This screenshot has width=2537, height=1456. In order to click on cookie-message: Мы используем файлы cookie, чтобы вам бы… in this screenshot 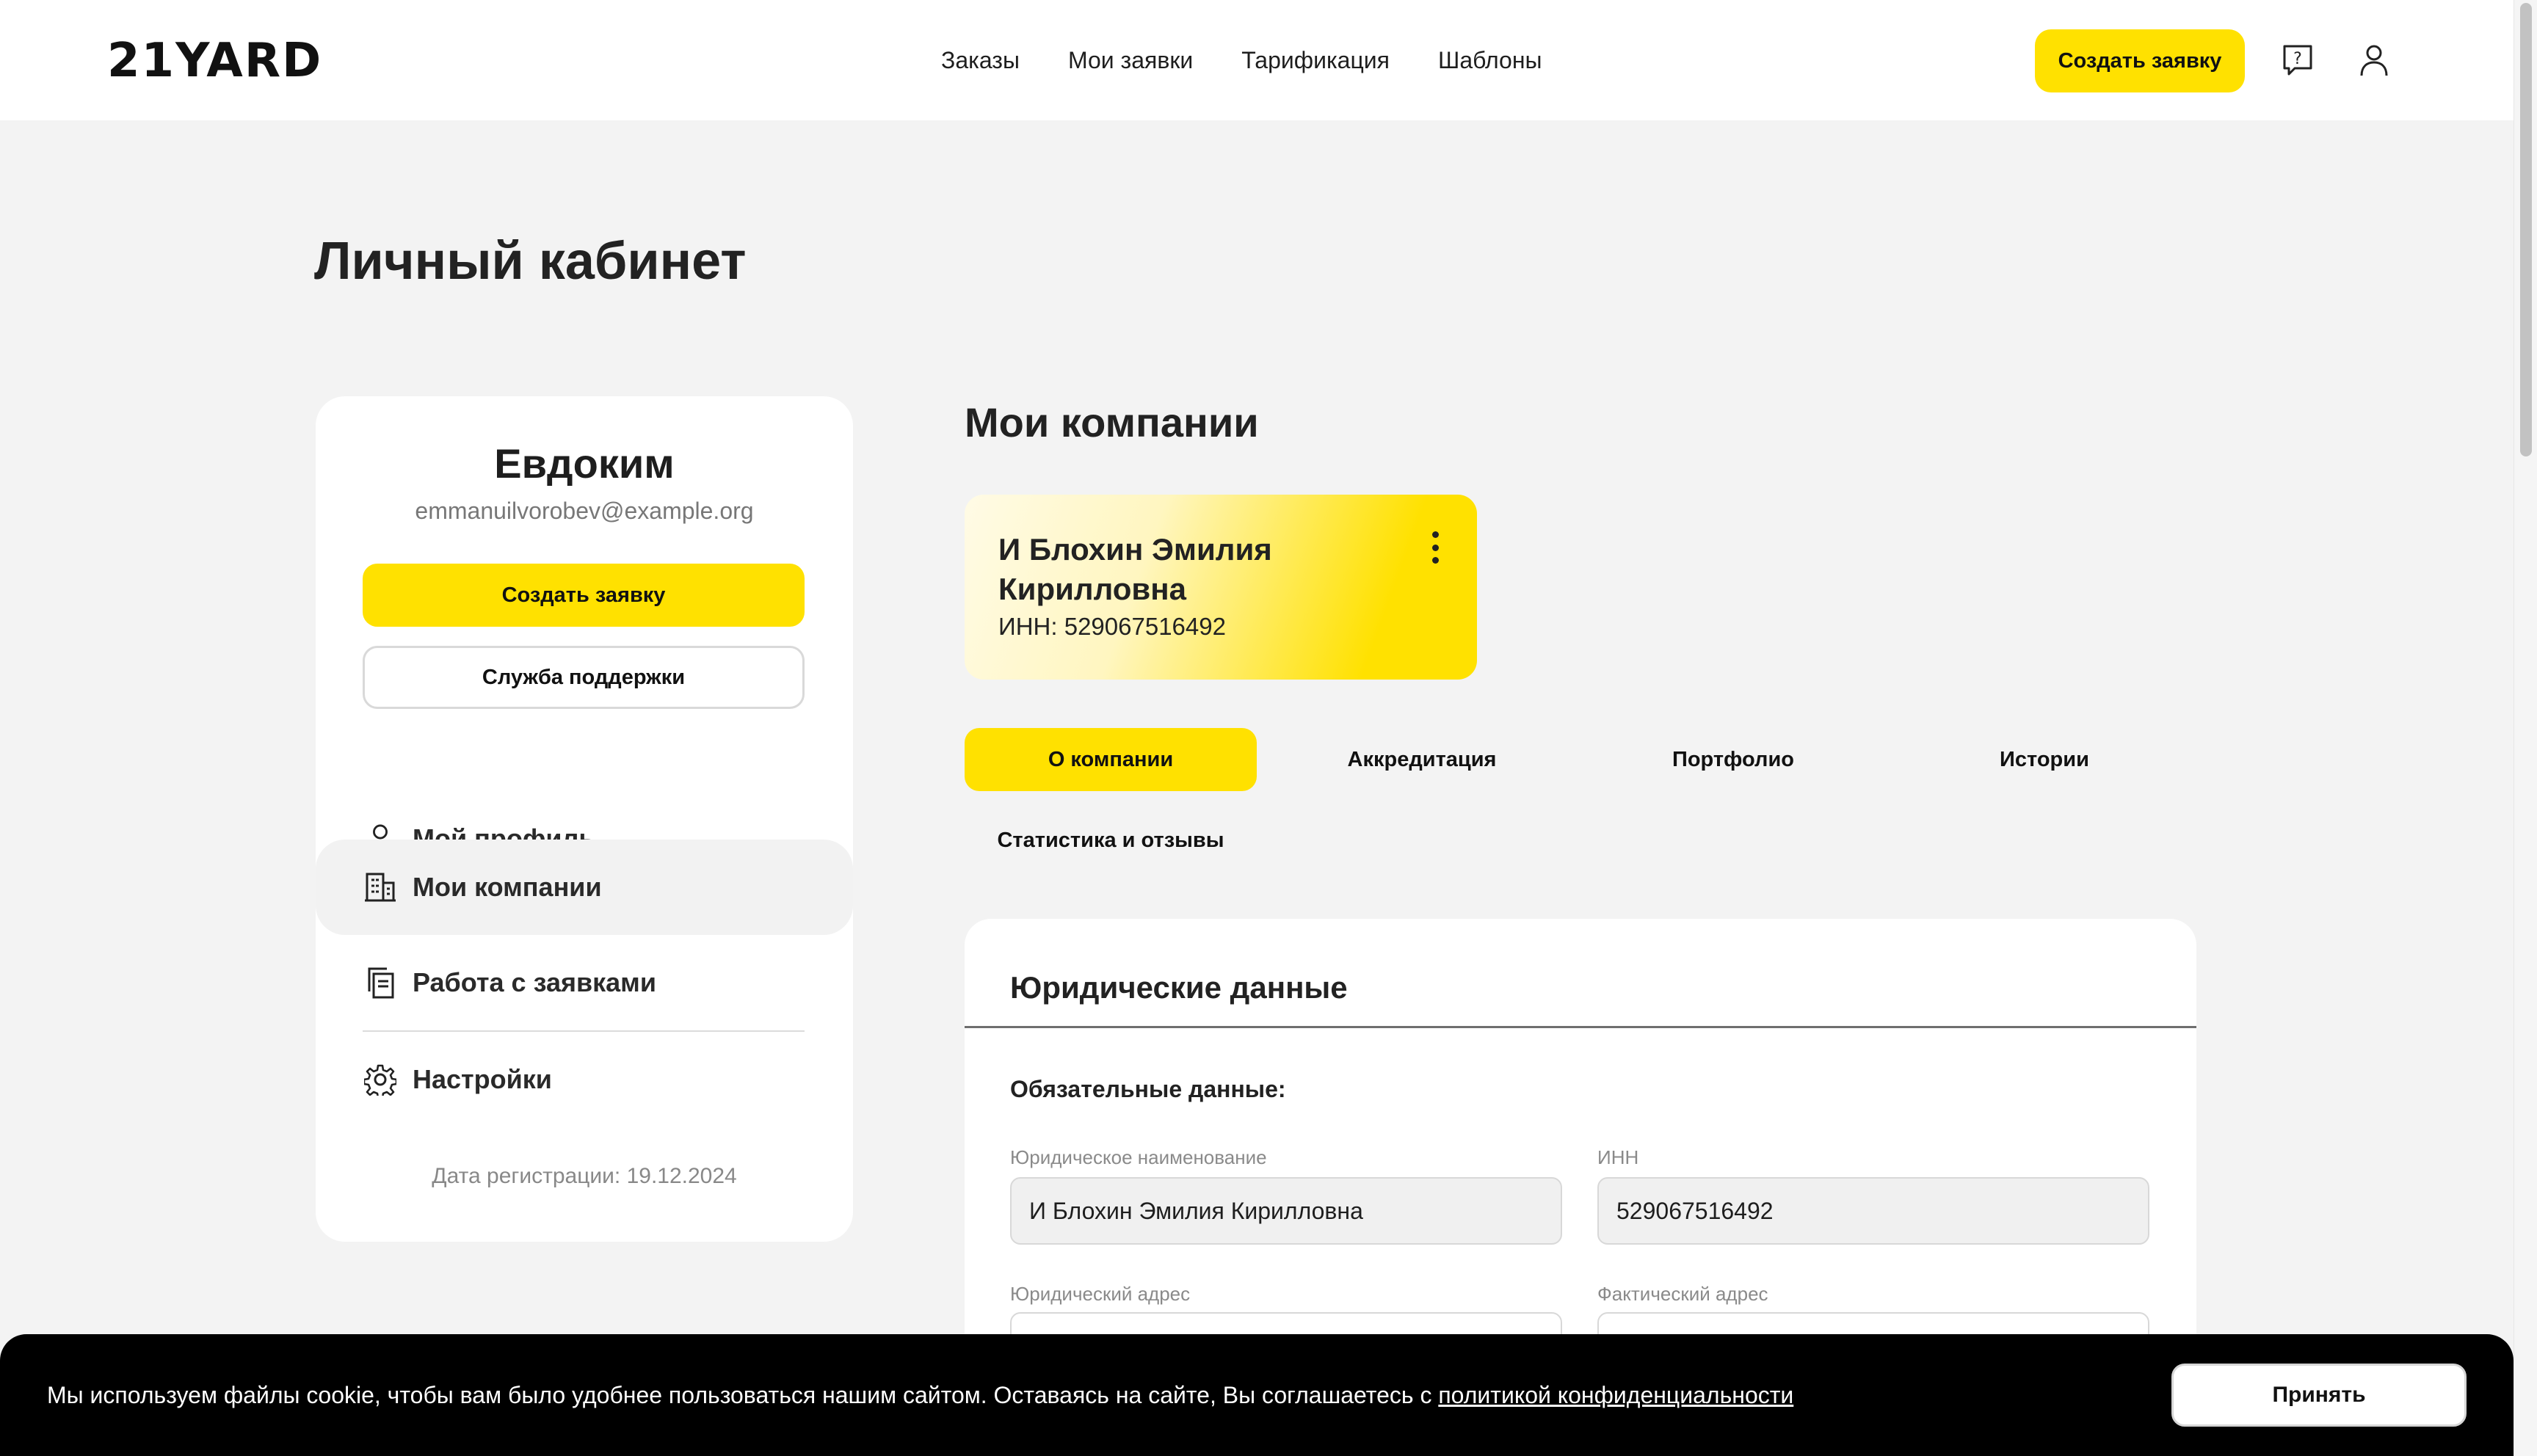, I will do `click(920, 1395)`.